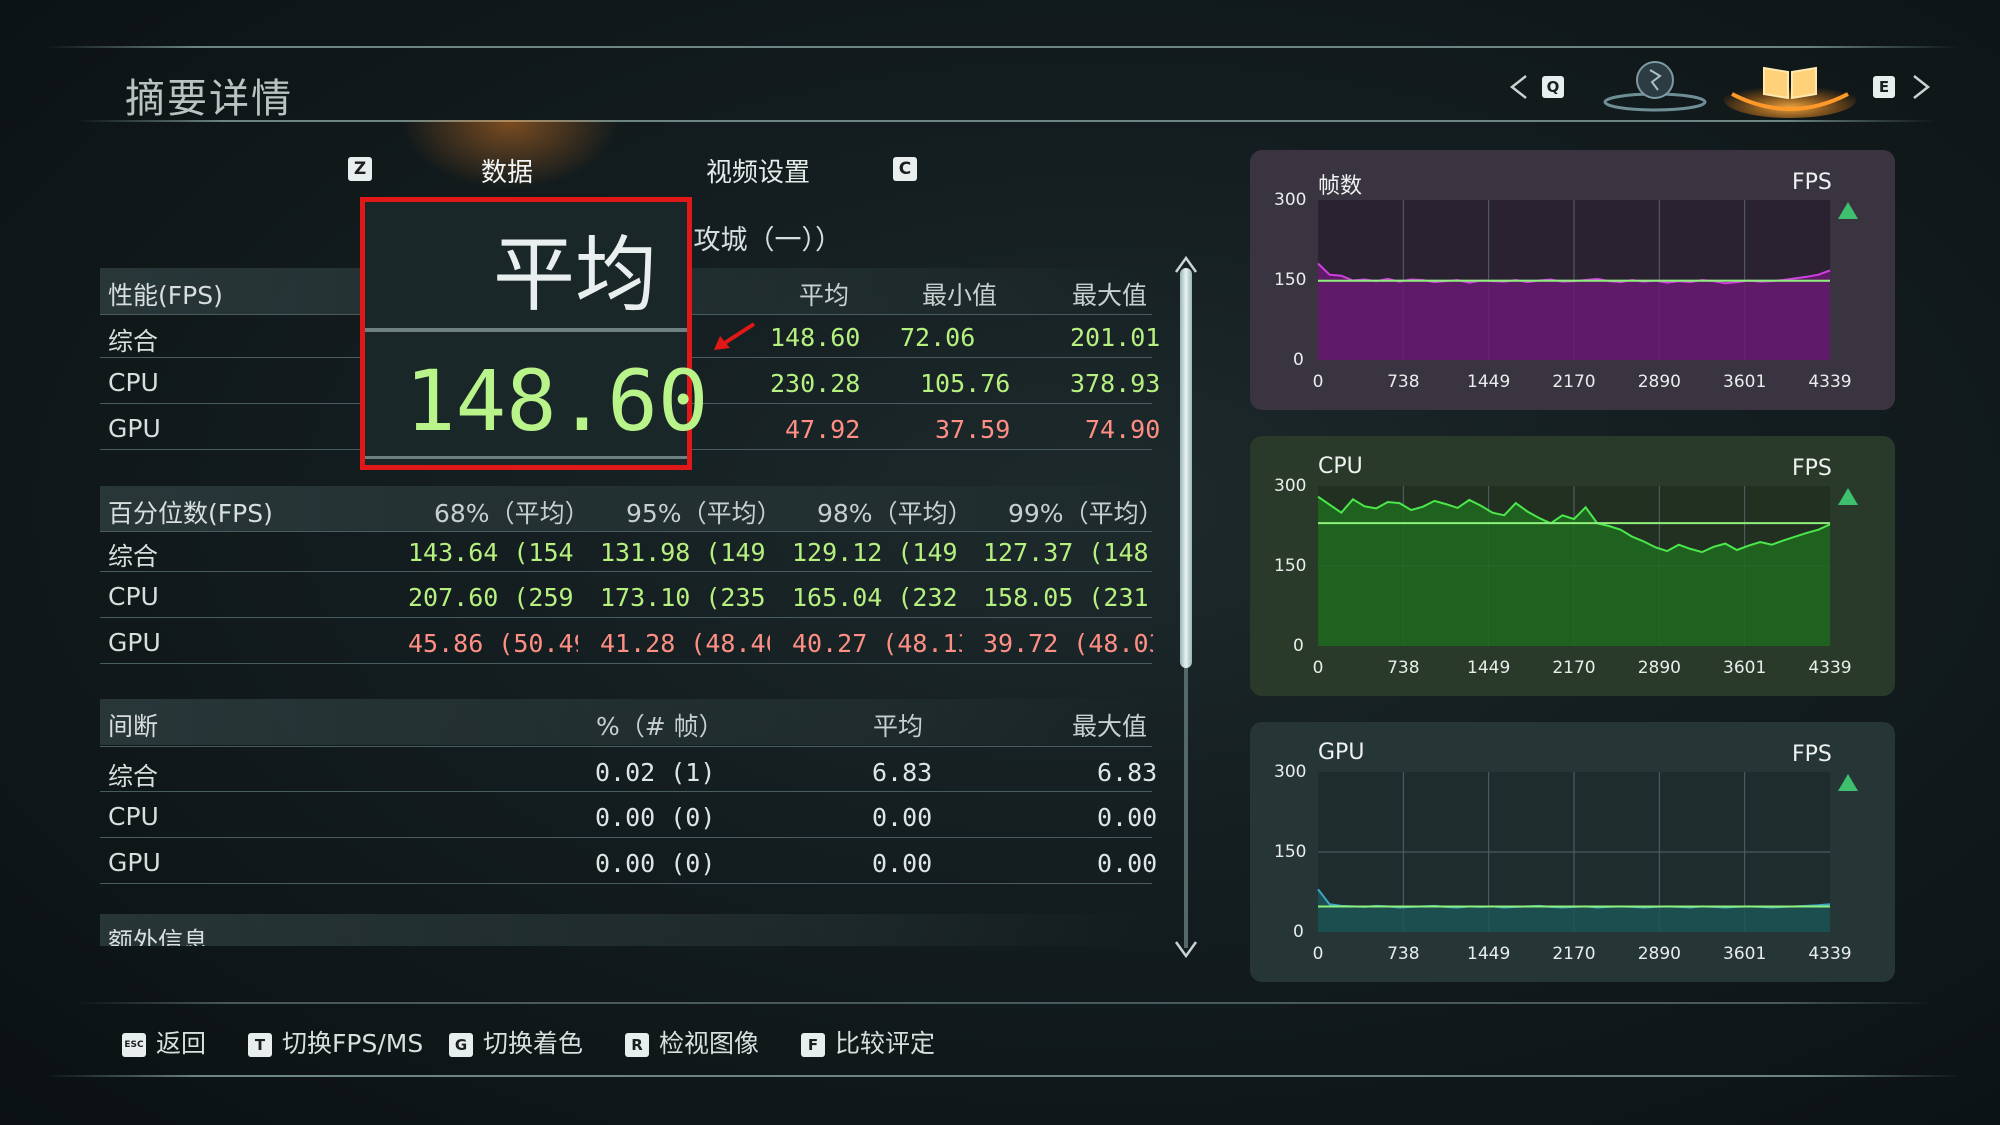  Describe the element at coordinates (1574, 852) in the screenshot. I see `chart-svg` at that location.